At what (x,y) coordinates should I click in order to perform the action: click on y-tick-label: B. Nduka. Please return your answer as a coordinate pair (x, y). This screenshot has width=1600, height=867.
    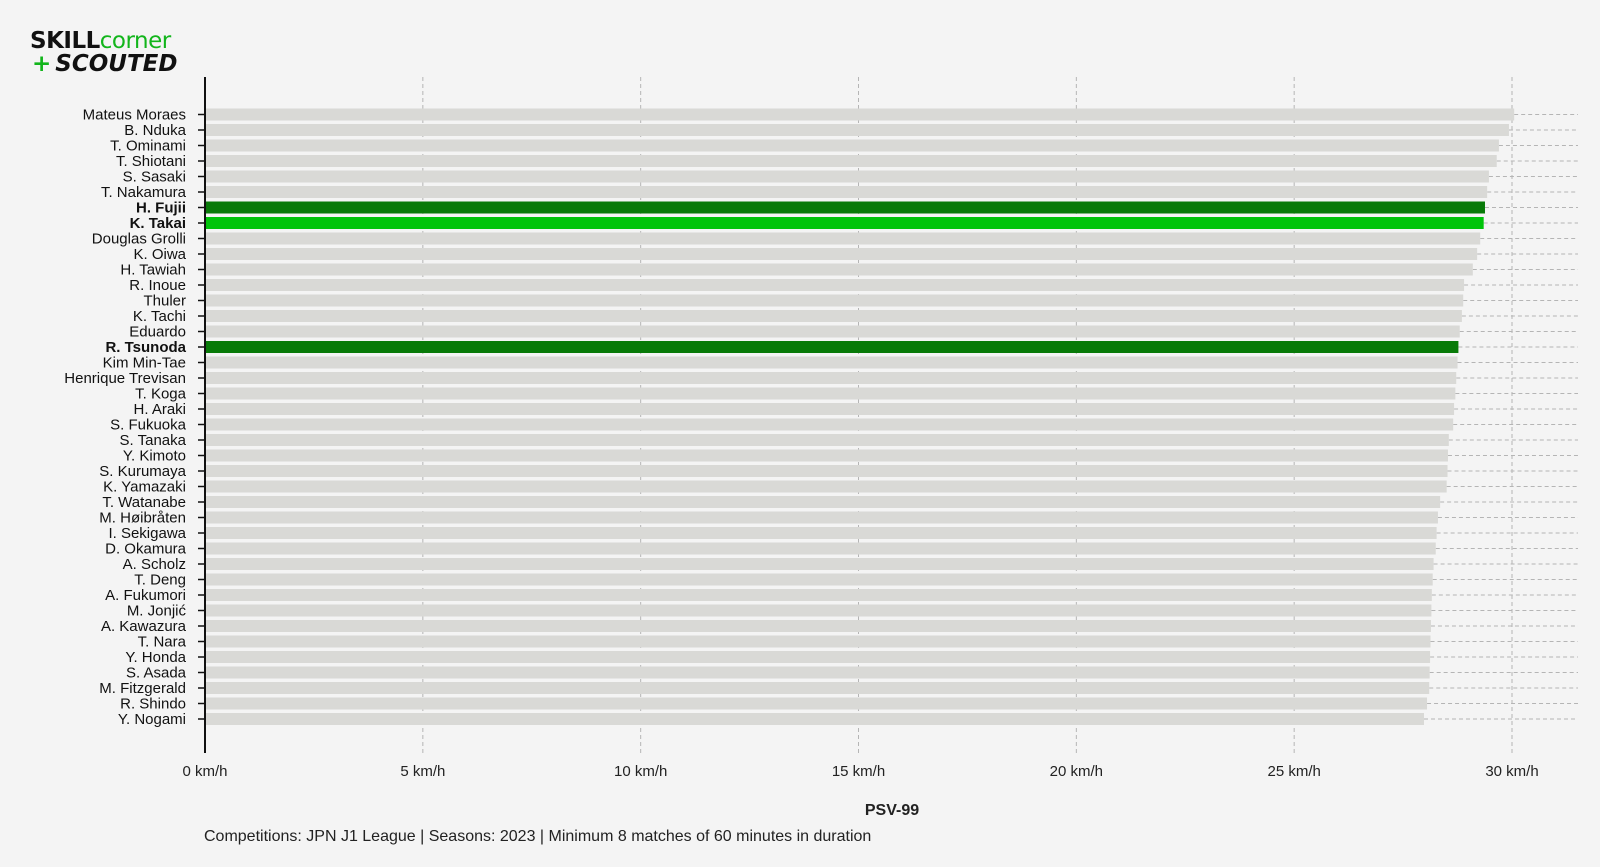
    Looking at the image, I should click on (155, 130).